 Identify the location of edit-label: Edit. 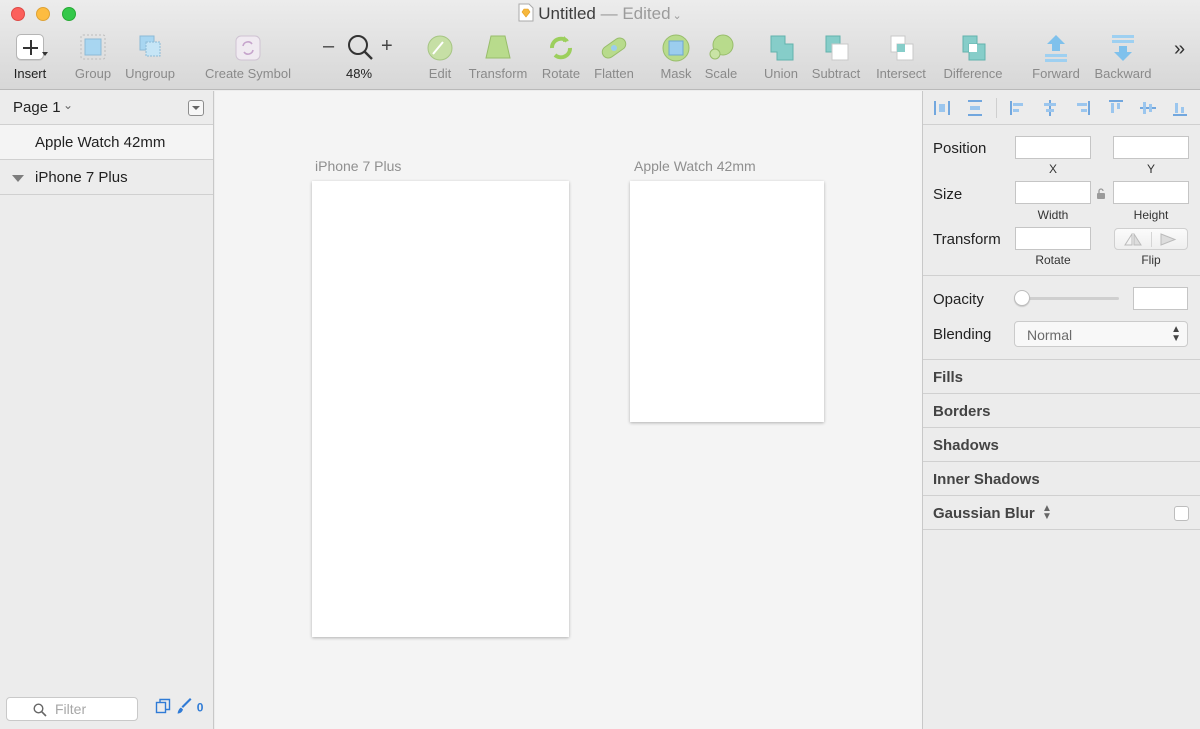
(440, 73).